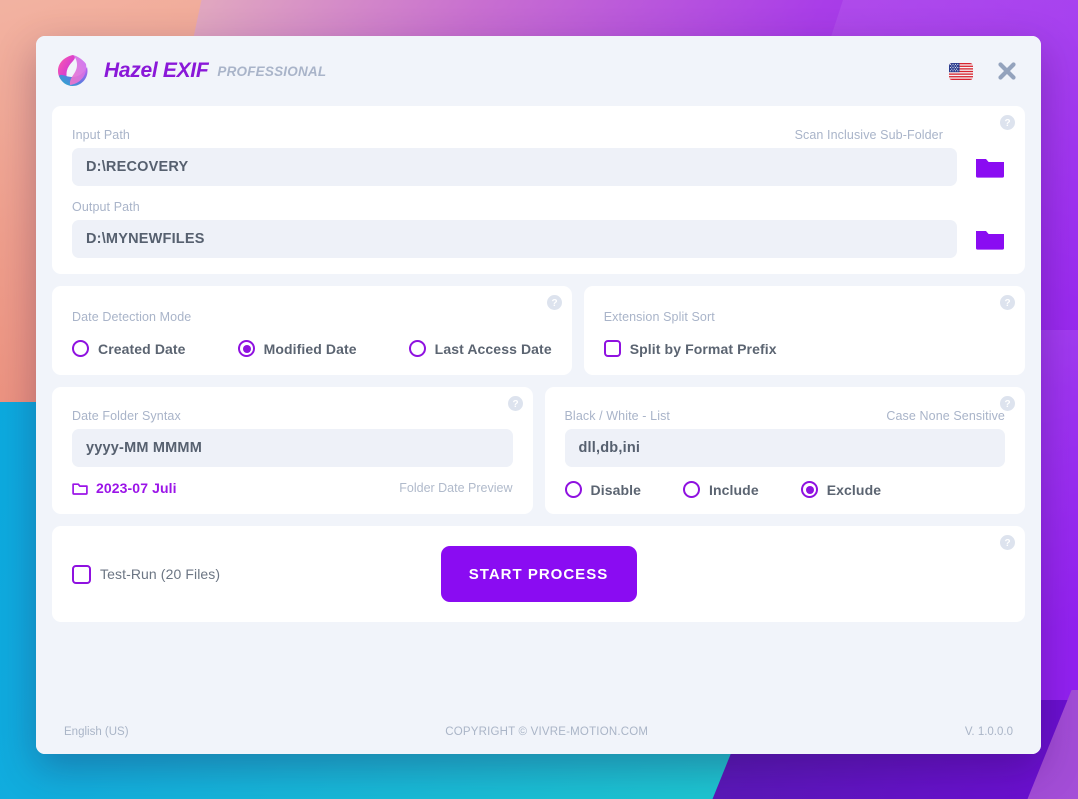 This screenshot has width=1078, height=799. What do you see at coordinates (945, 416) in the screenshot?
I see `case-none-sensitive-label: Case None Sensitive` at bounding box center [945, 416].